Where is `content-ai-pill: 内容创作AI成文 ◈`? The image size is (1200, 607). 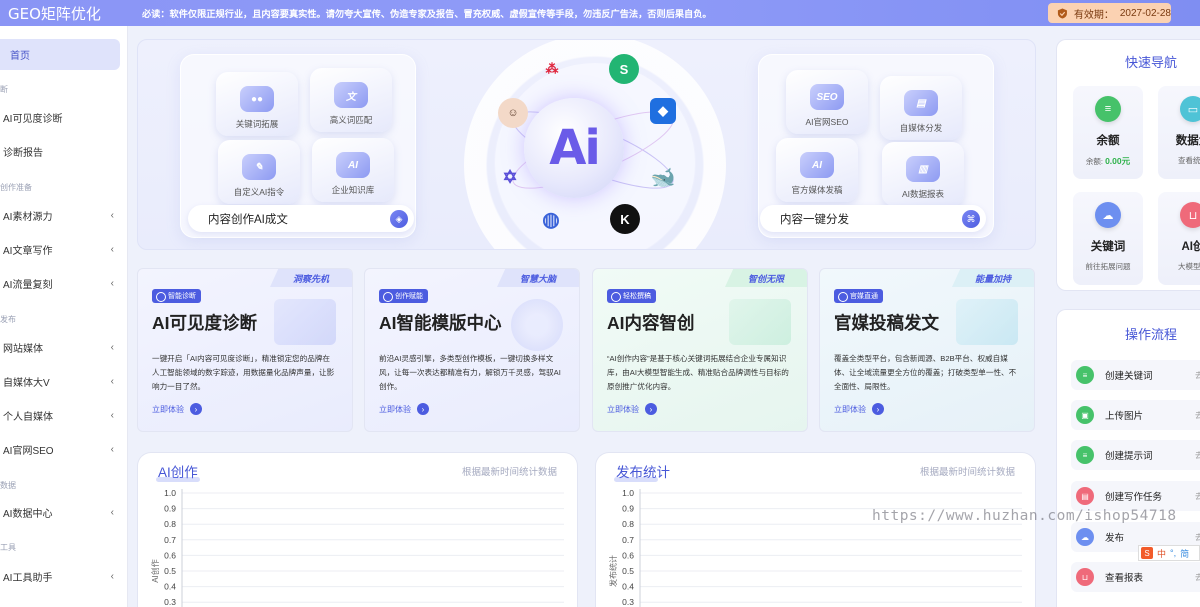
content-ai-pill: 内容创作AI成文 ◈ is located at coordinates (301, 218).